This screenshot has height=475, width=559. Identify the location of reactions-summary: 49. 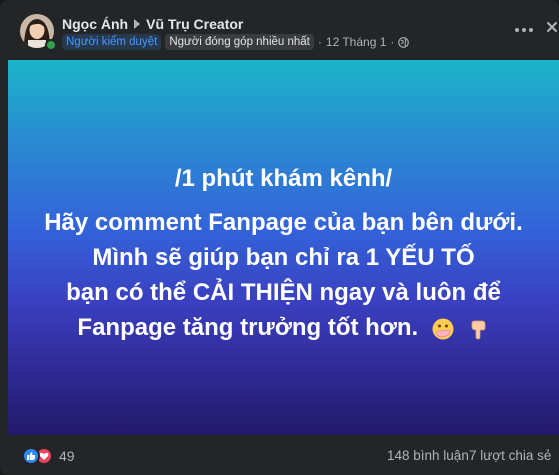
(48, 456).